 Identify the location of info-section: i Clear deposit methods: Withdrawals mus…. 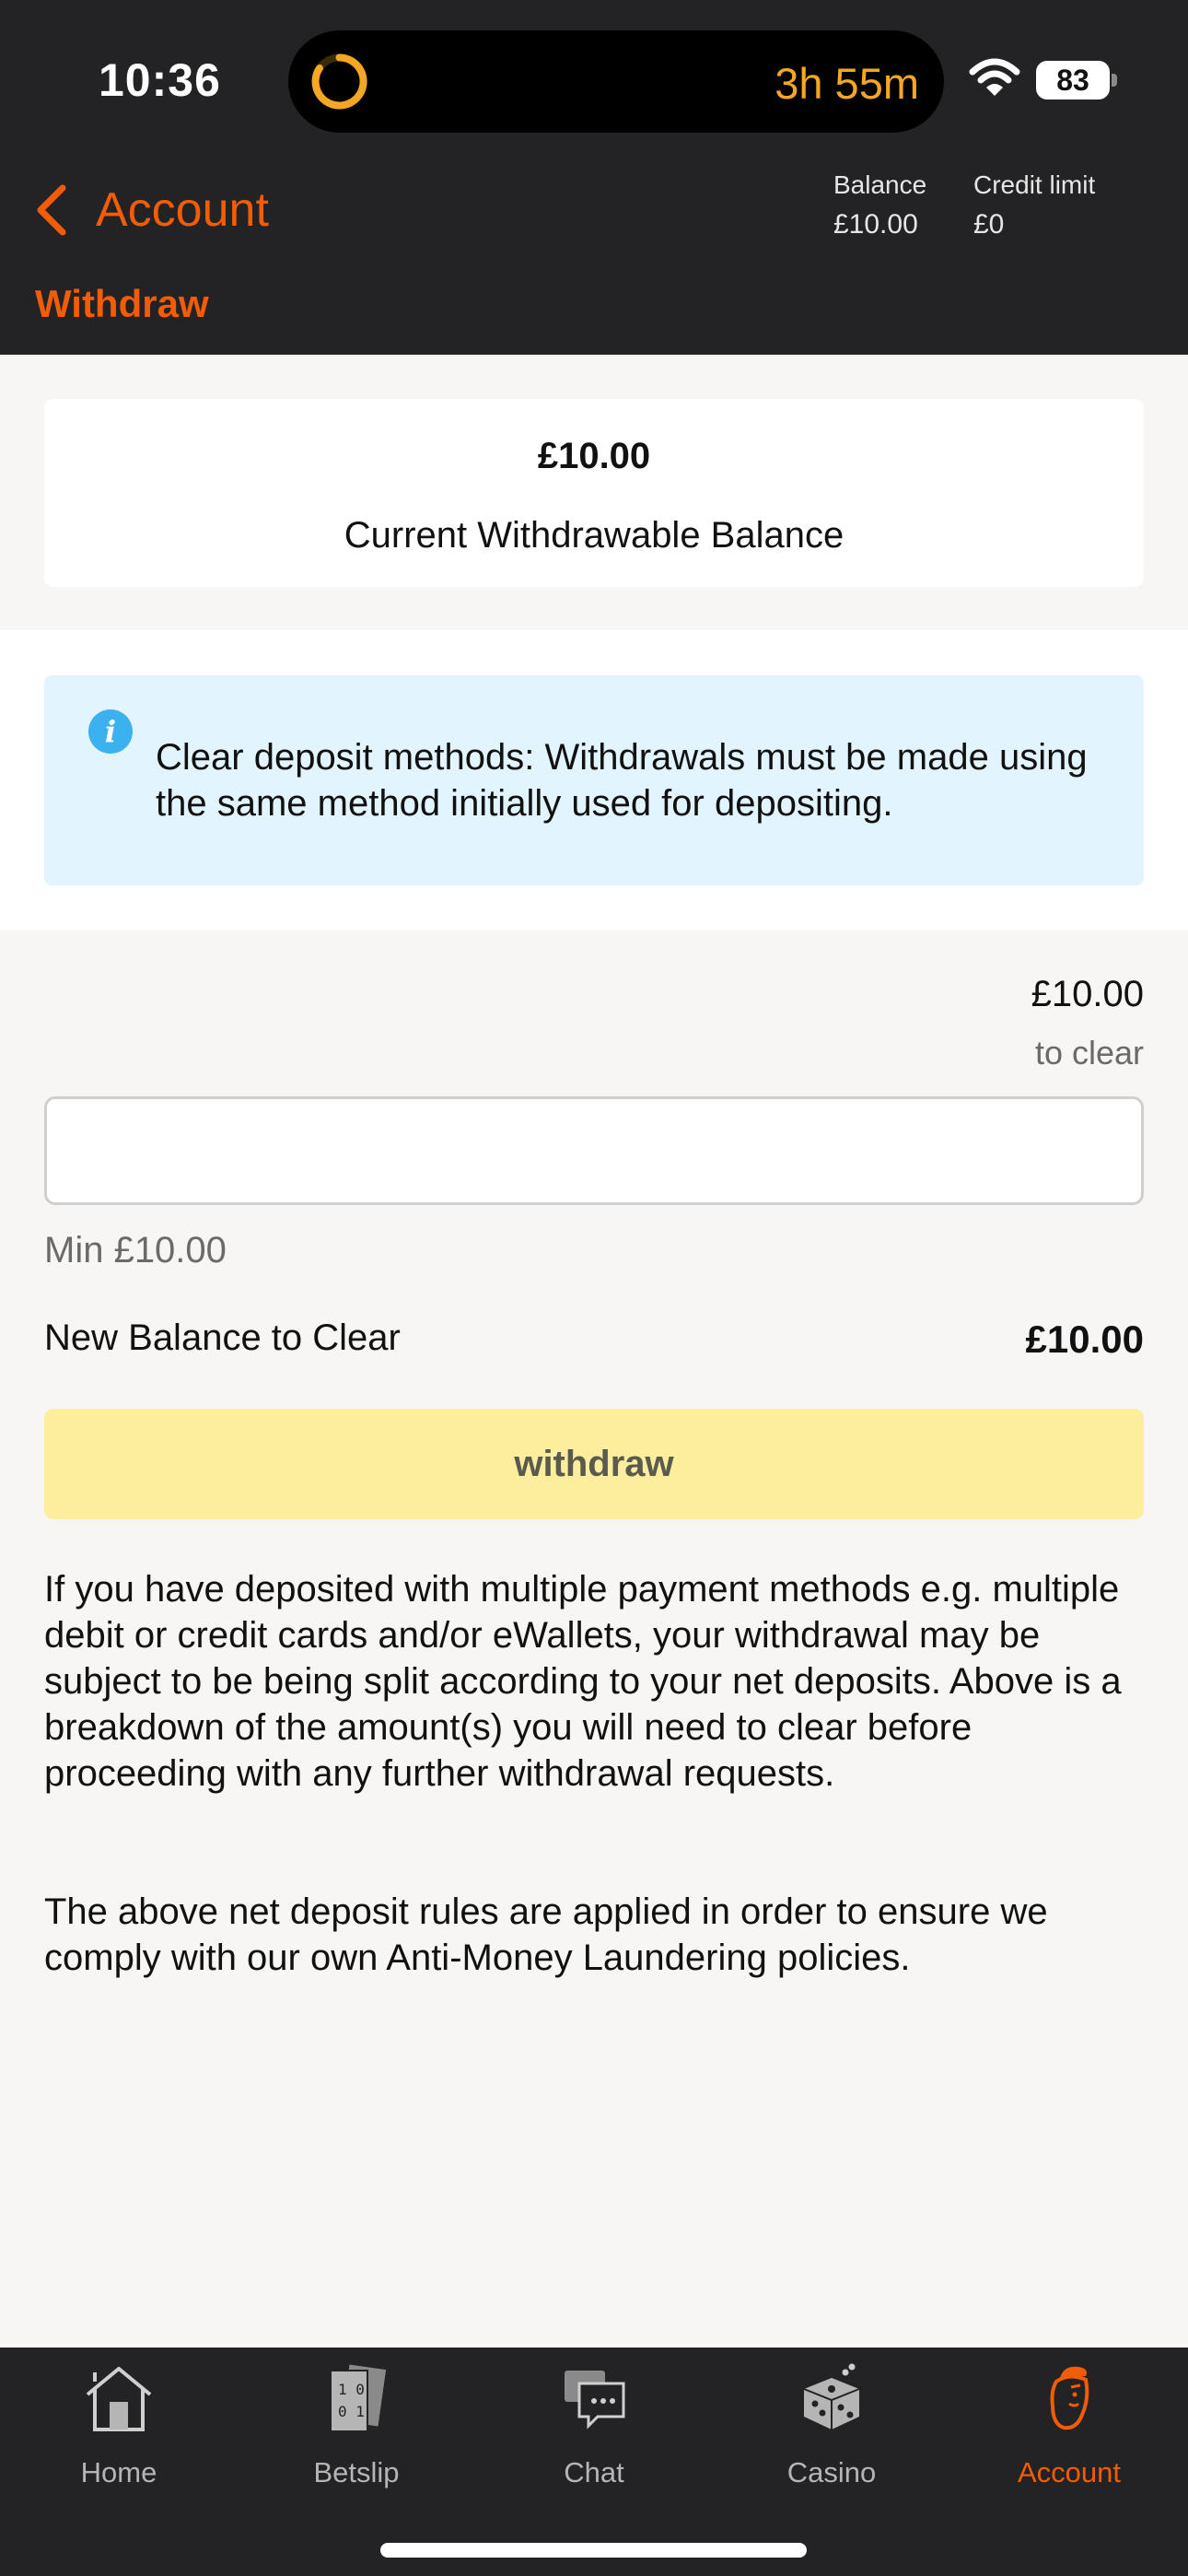
(594, 780).